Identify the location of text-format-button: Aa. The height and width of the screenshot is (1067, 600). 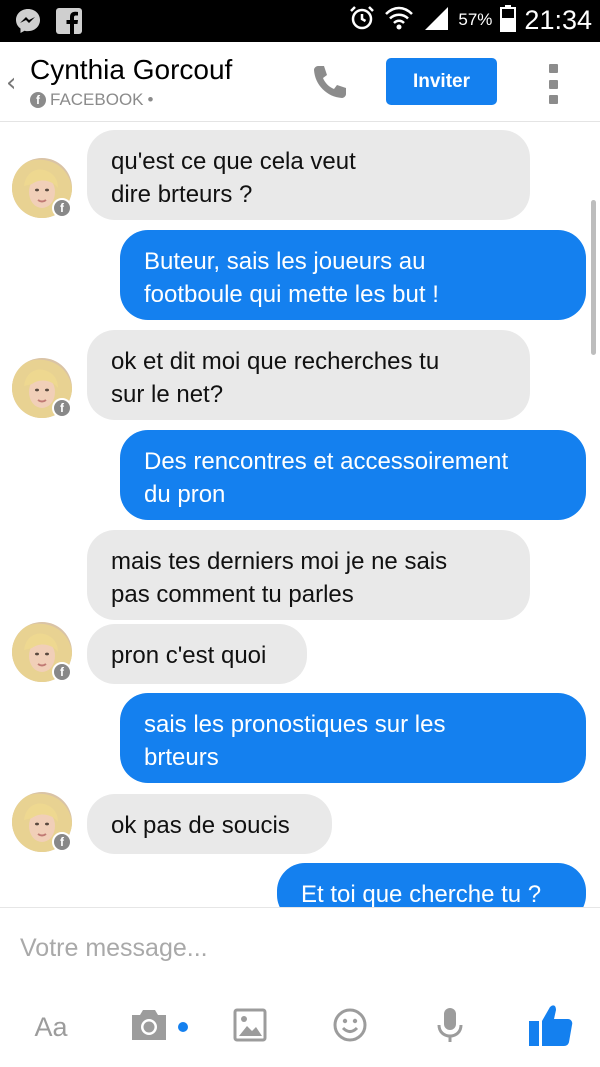
(51, 1027).